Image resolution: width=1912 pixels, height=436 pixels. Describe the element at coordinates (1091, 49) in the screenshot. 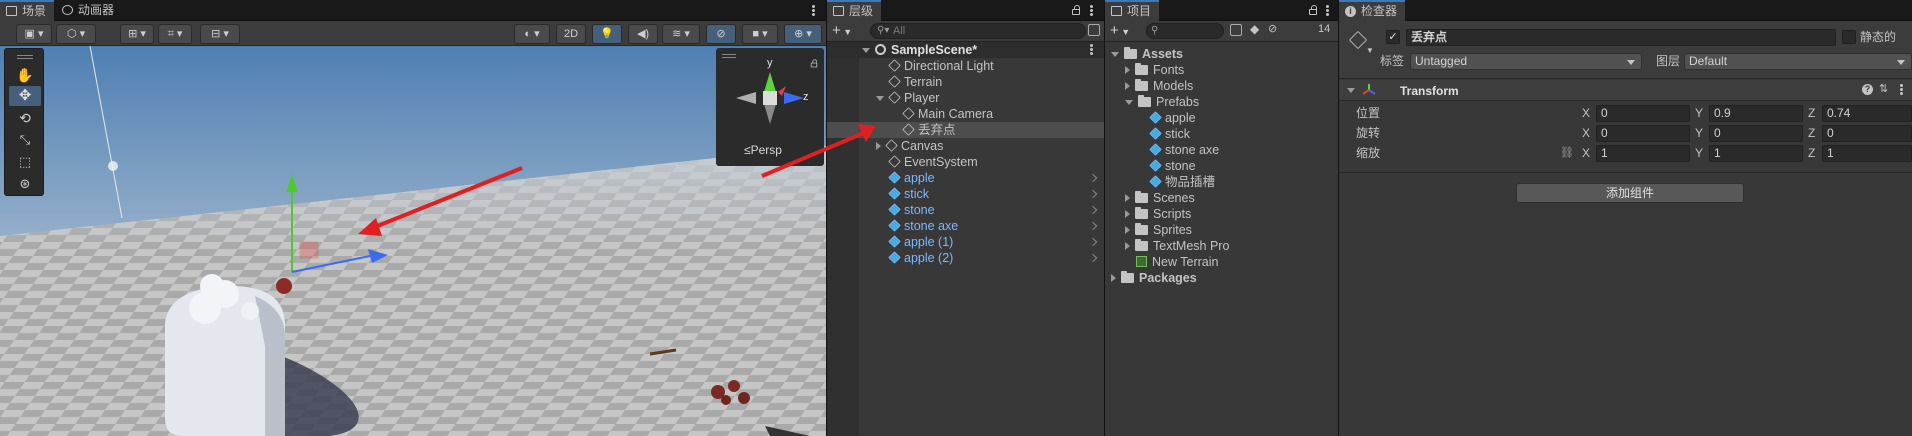

I see `scene-row-menu-icon` at that location.